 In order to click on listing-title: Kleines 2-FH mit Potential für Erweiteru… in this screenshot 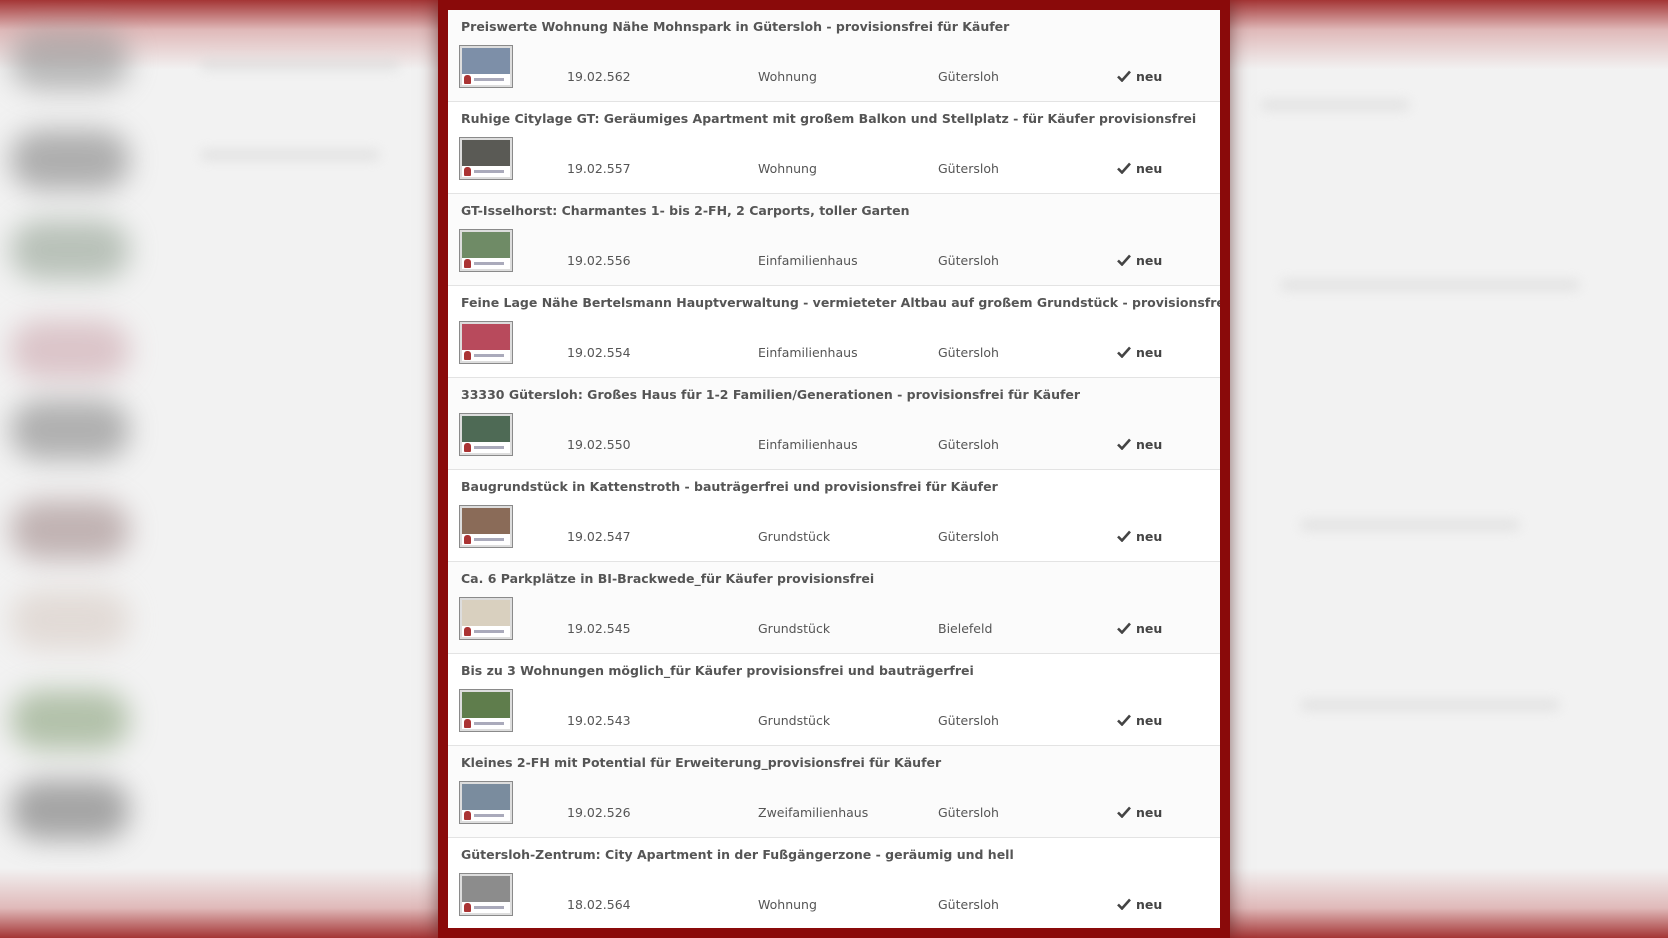, I will do `click(701, 762)`.